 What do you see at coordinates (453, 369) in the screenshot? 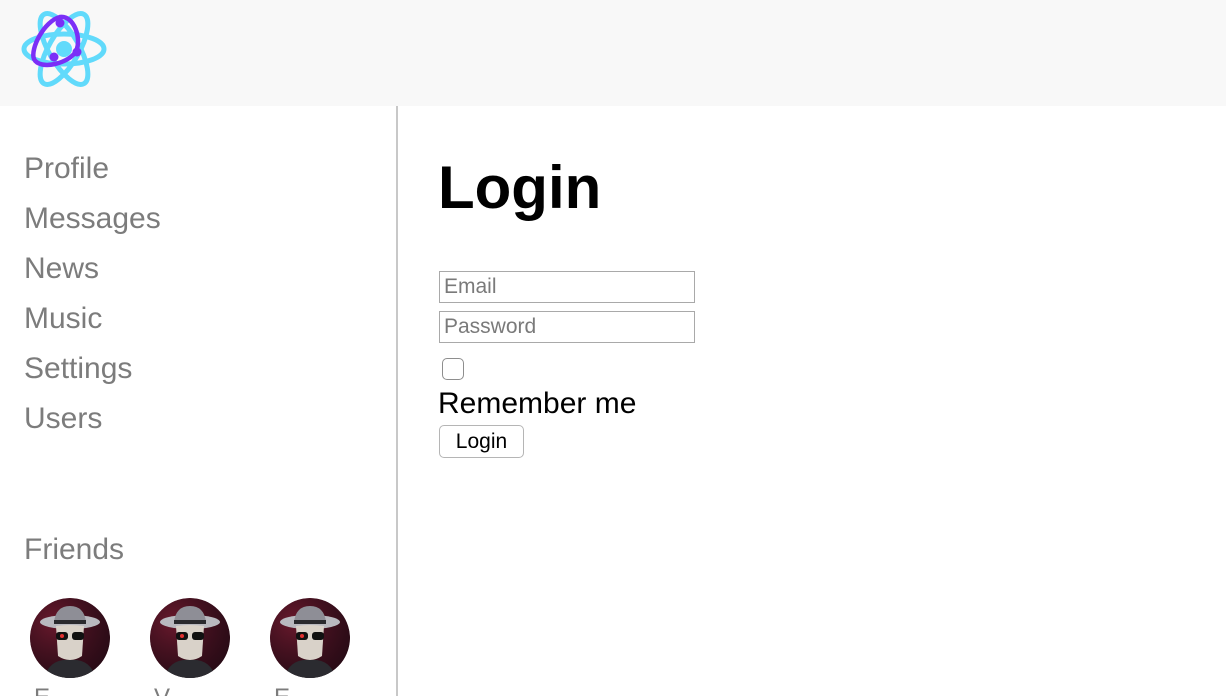
I see `remember-me-checkbox` at bounding box center [453, 369].